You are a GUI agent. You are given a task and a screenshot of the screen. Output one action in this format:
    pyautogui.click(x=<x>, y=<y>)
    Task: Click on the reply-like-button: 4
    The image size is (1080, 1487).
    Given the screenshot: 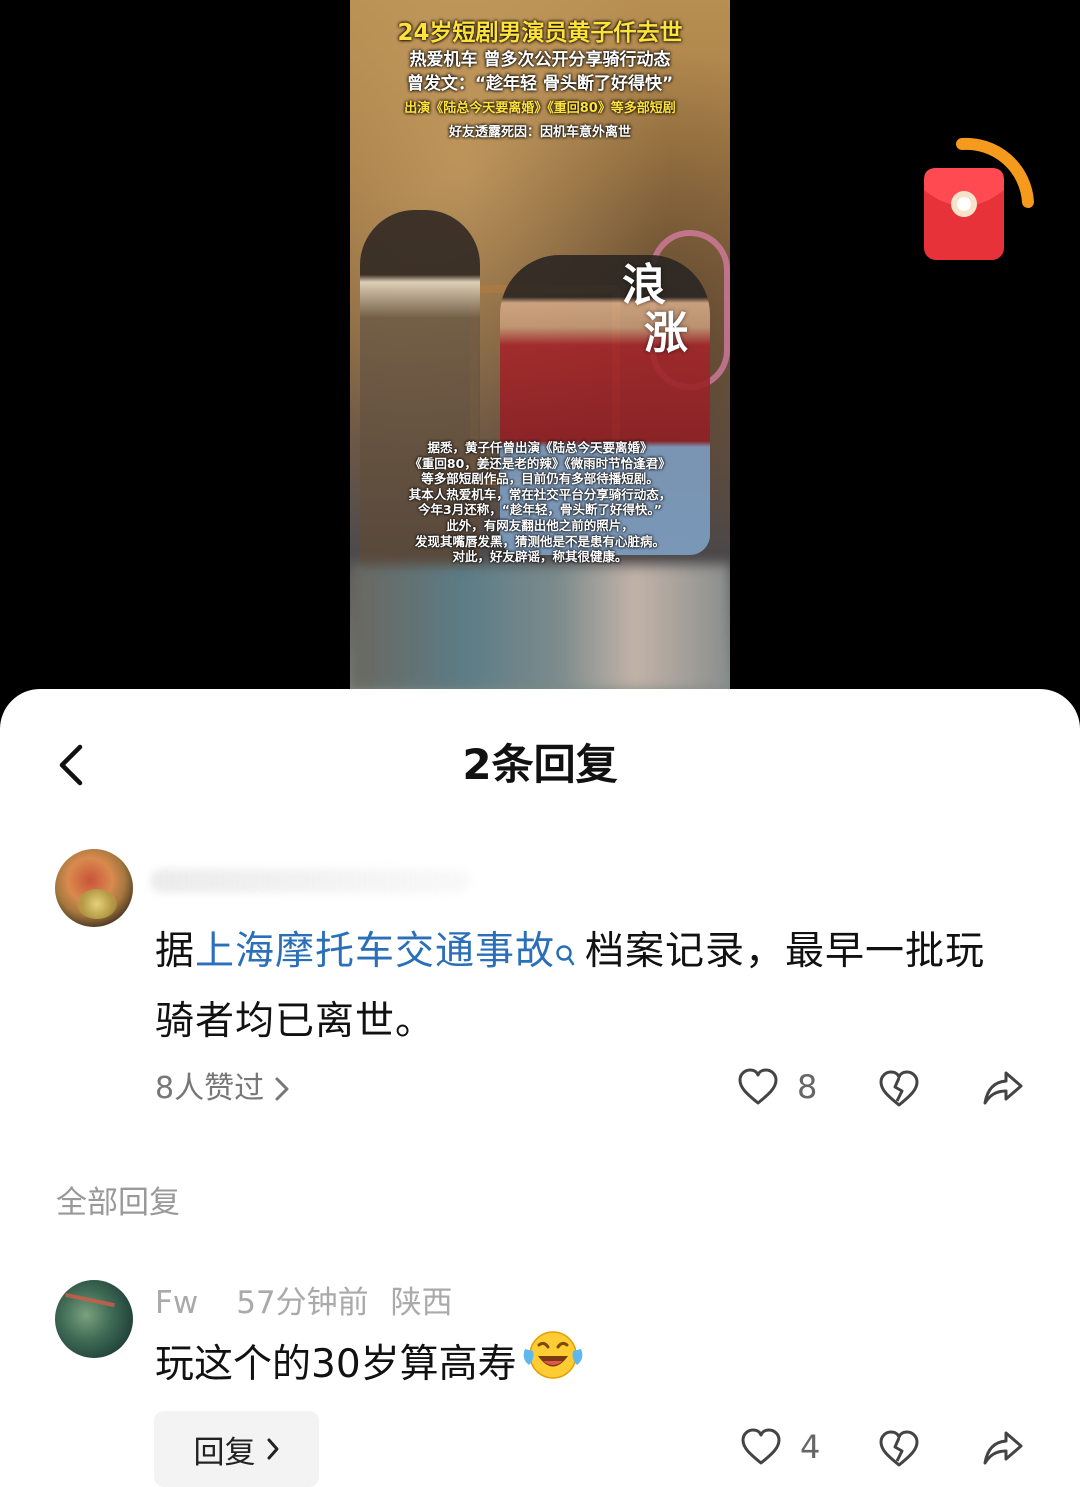 What is the action you would take?
    pyautogui.click(x=780, y=1447)
    